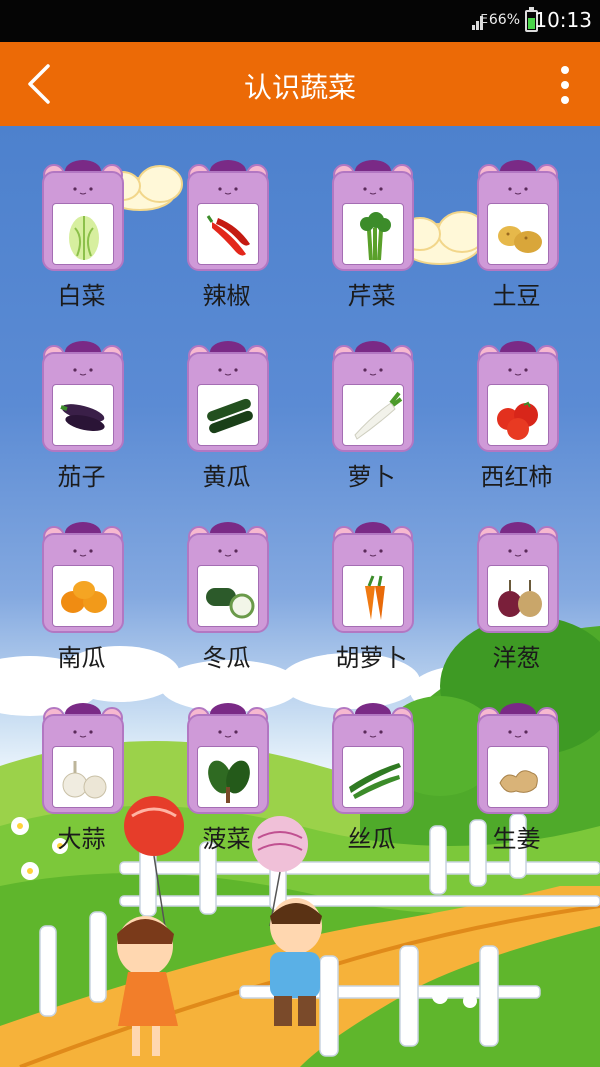 This screenshot has width=600, height=1067. I want to click on vegetable-card: 丝瓜, so click(371, 761).